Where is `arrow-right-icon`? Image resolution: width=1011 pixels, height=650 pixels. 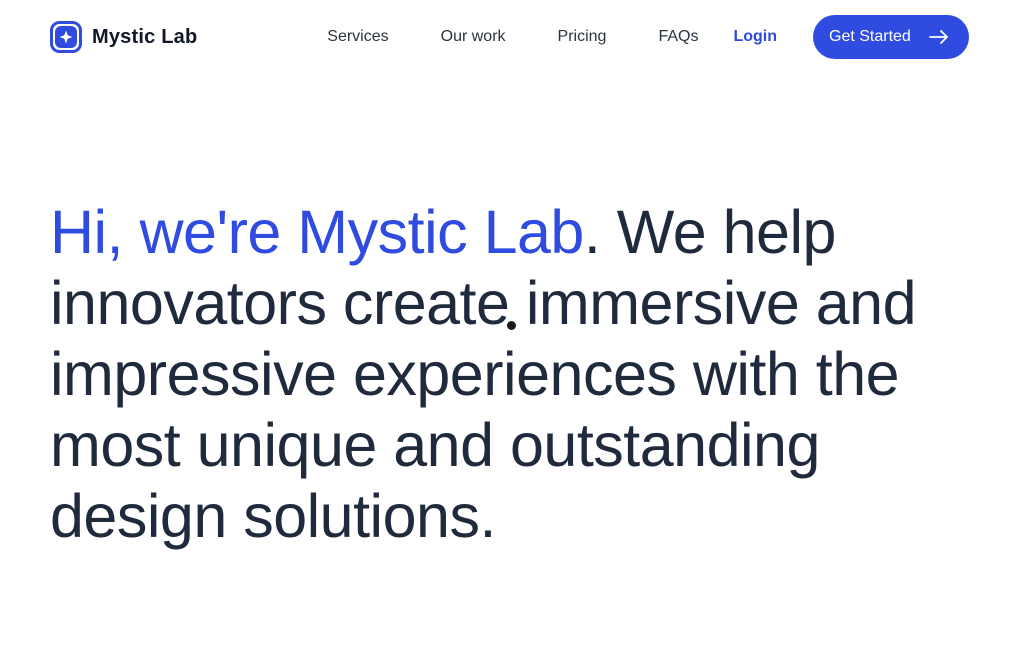
arrow-right-icon is located at coordinates (938, 37).